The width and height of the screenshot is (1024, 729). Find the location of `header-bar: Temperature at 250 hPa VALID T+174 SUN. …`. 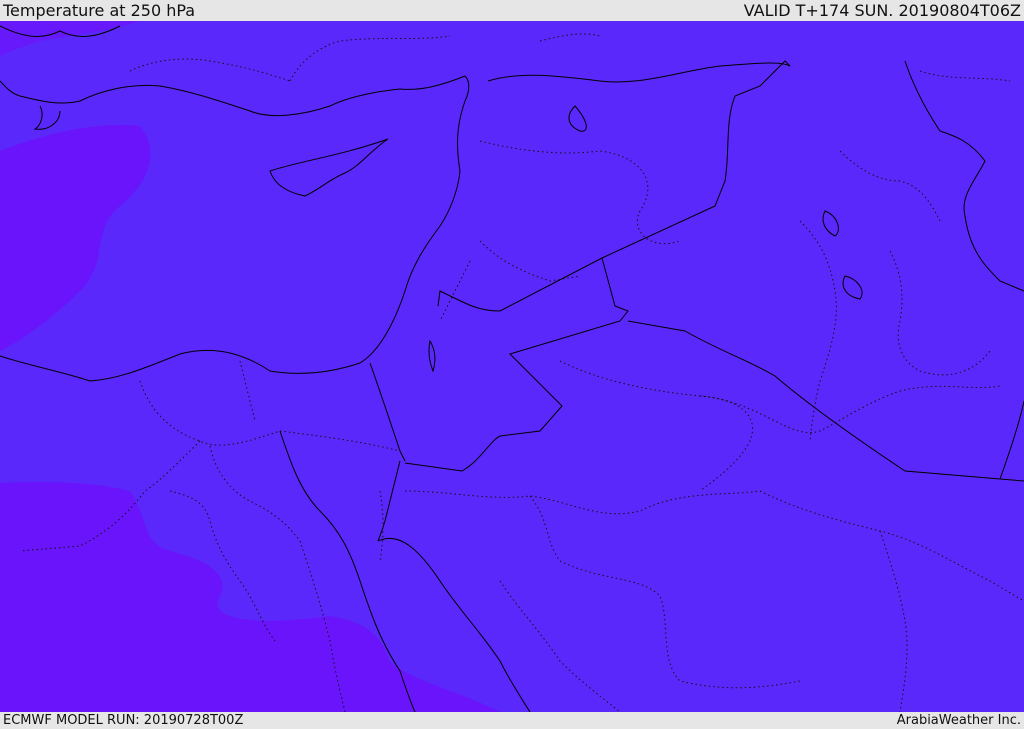

header-bar: Temperature at 250 hPa VALID T+174 SUN. … is located at coordinates (512, 10).